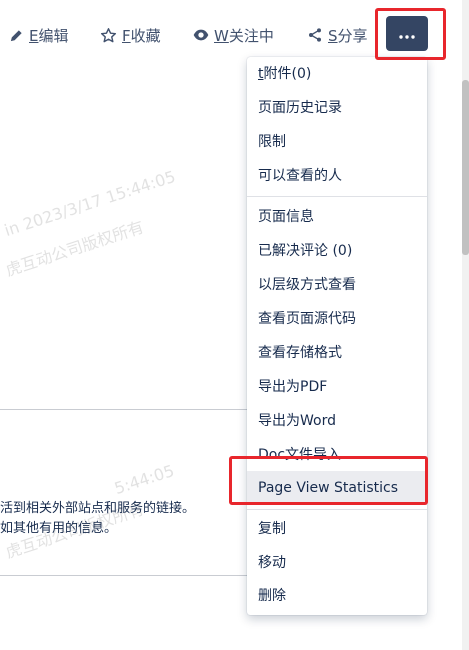  Describe the element at coordinates (16, 35) in the screenshot. I see `pencil-icon` at that location.